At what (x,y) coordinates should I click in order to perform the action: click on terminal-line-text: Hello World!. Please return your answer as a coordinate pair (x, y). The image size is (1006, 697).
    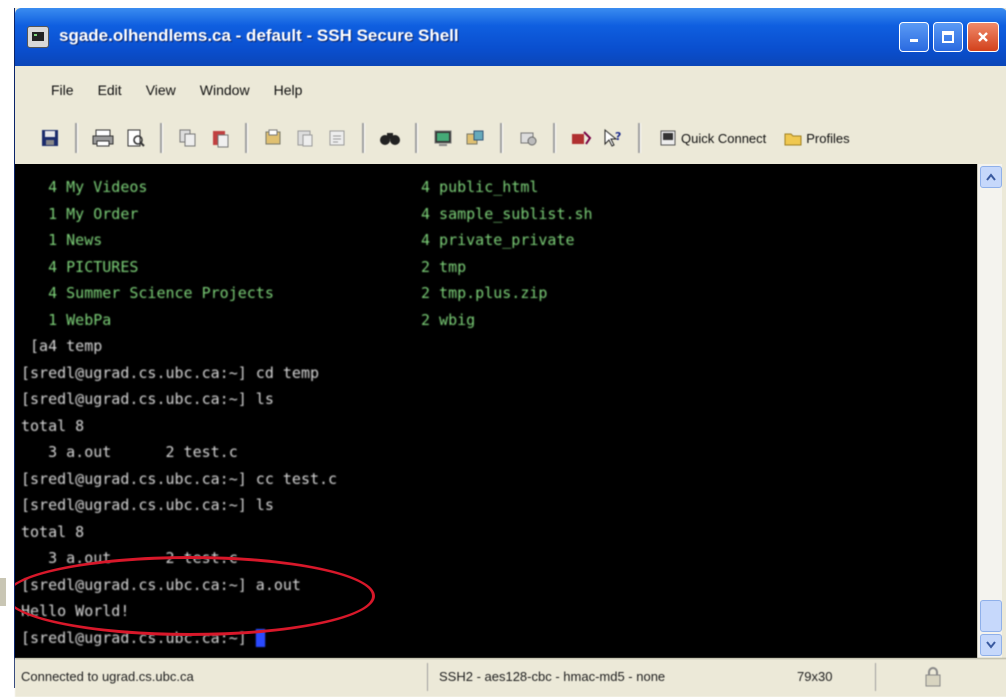
    Looking at the image, I should click on (75, 611).